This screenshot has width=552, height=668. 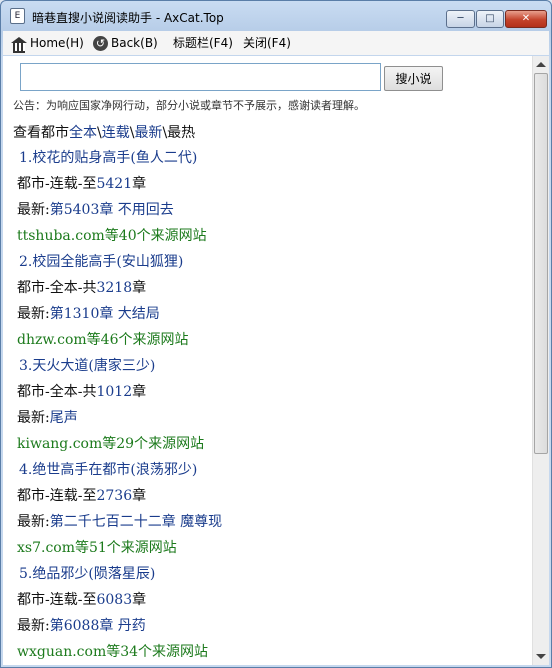 What do you see at coordinates (82, 392) in the screenshot?
I see `result-meta-line: 都市-全本-共1012章` at bounding box center [82, 392].